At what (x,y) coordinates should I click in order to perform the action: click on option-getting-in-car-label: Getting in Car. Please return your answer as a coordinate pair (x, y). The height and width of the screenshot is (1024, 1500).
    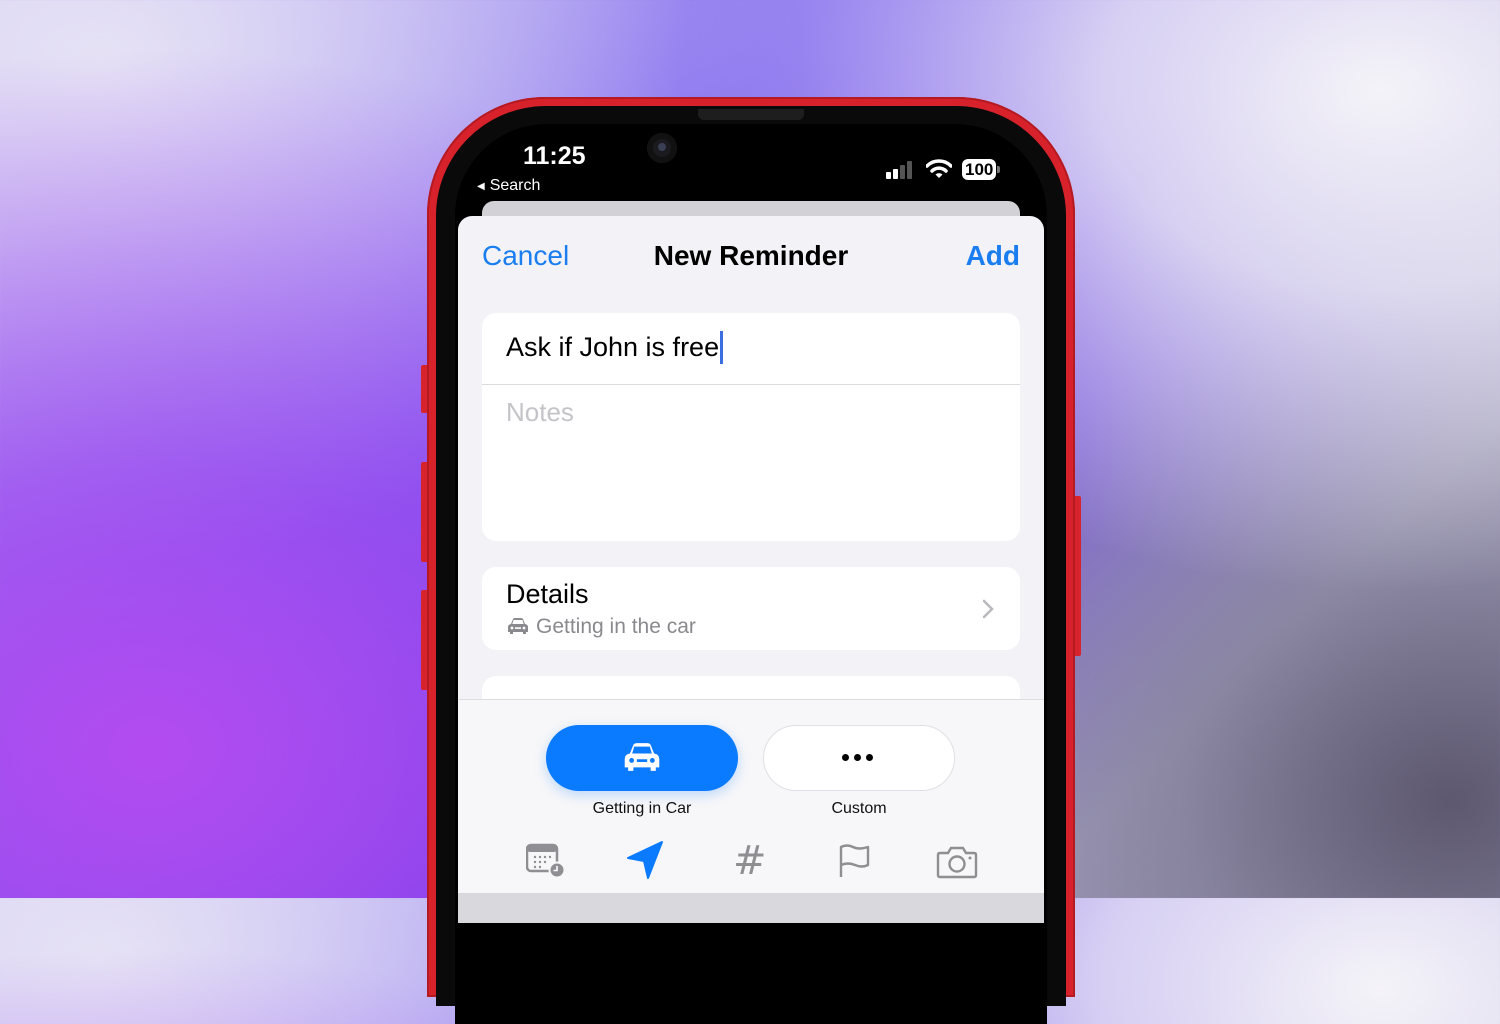
    Looking at the image, I should click on (642, 808).